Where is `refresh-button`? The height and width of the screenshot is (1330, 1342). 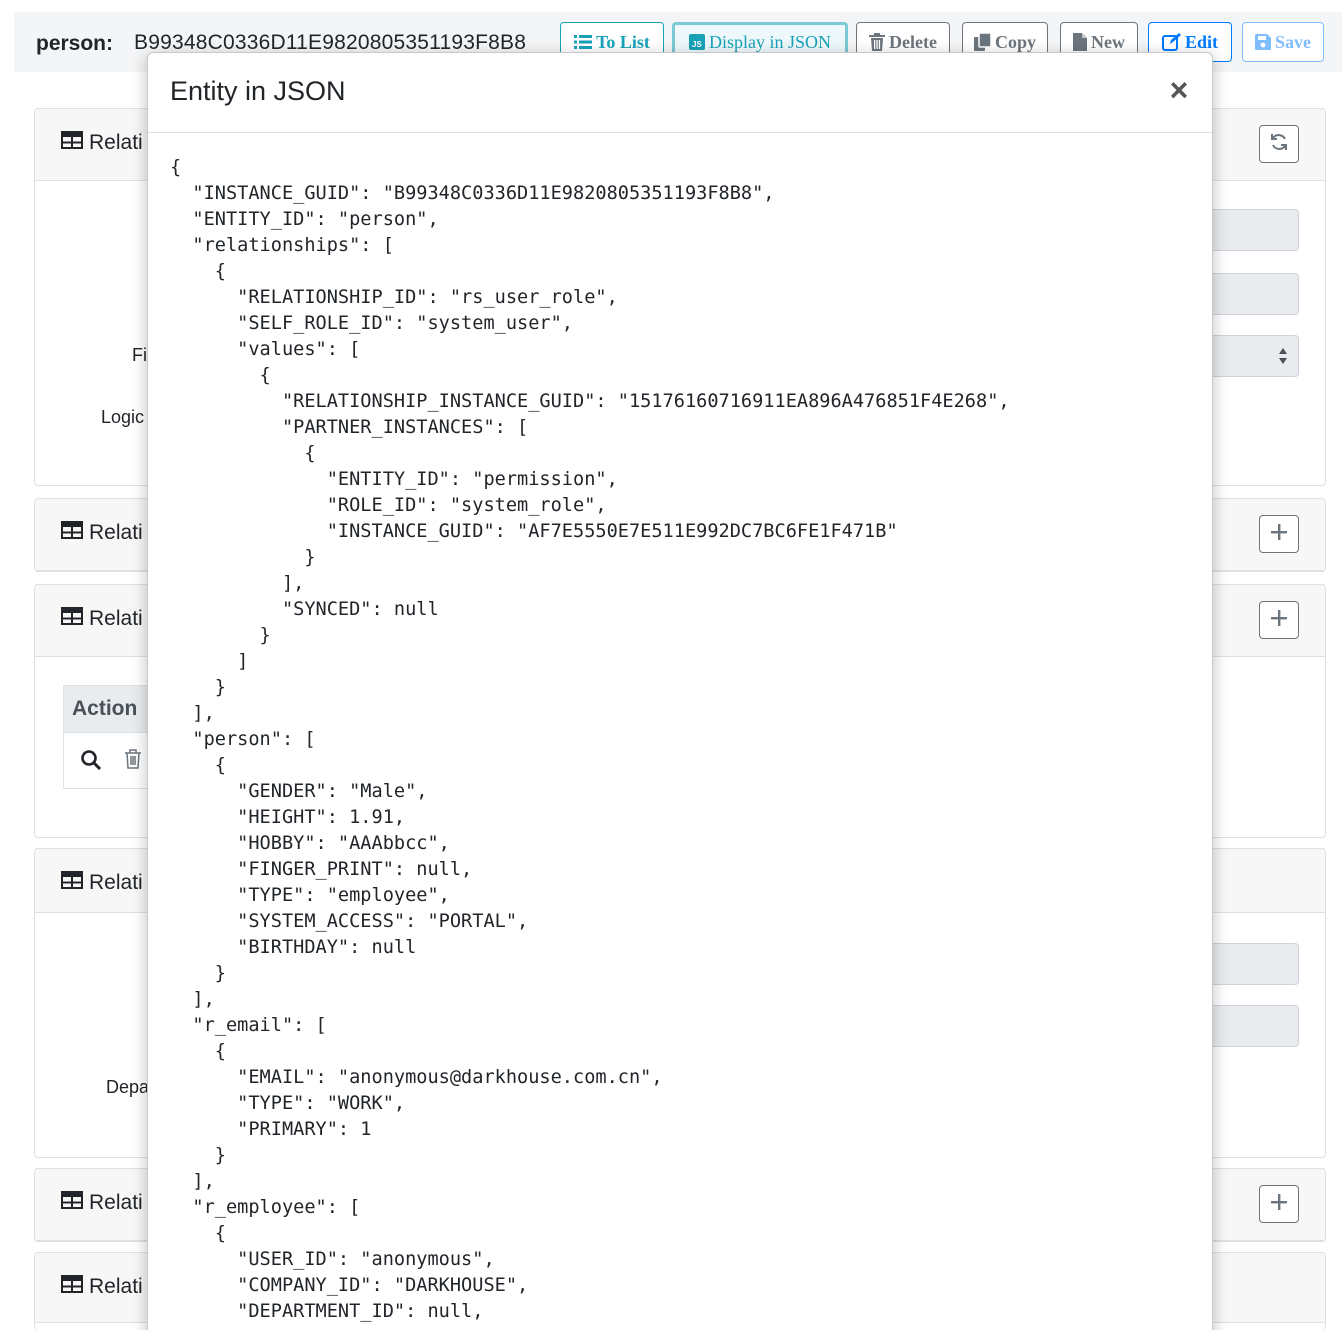
refresh-button is located at coordinates (1279, 144).